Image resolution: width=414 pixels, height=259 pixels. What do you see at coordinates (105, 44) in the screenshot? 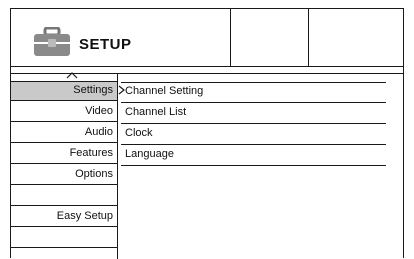
I see `page-title: SETUP` at bounding box center [105, 44].